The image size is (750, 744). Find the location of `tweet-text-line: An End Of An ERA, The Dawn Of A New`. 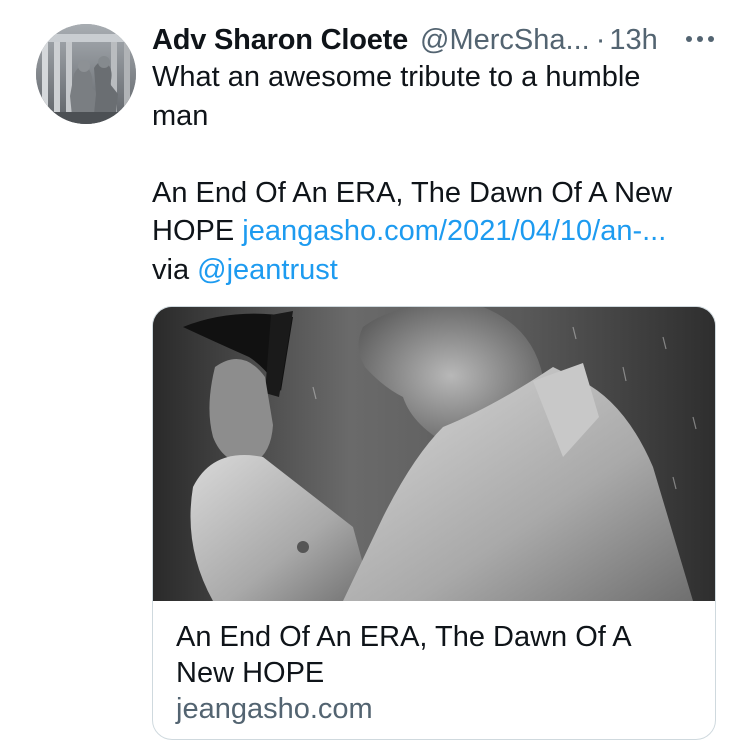

tweet-text-line: An End Of An ERA, The Dawn Of A New is located at coordinates (412, 192).